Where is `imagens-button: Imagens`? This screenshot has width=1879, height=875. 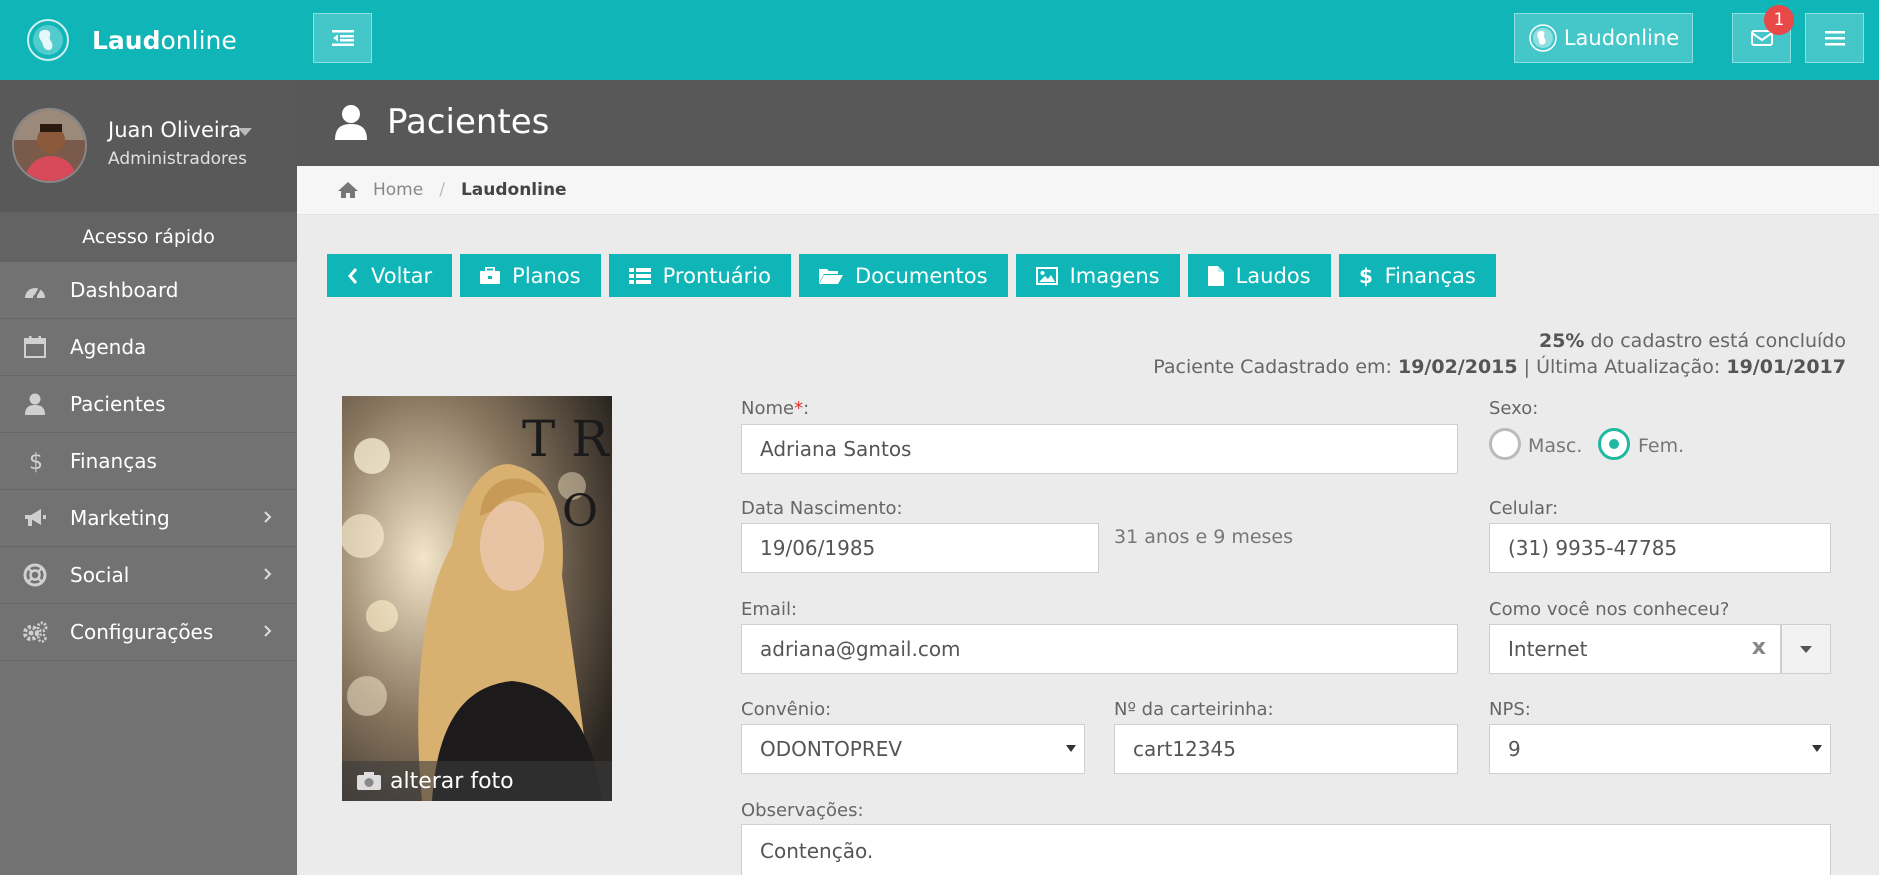 imagens-button: Imagens is located at coordinates (1097, 275).